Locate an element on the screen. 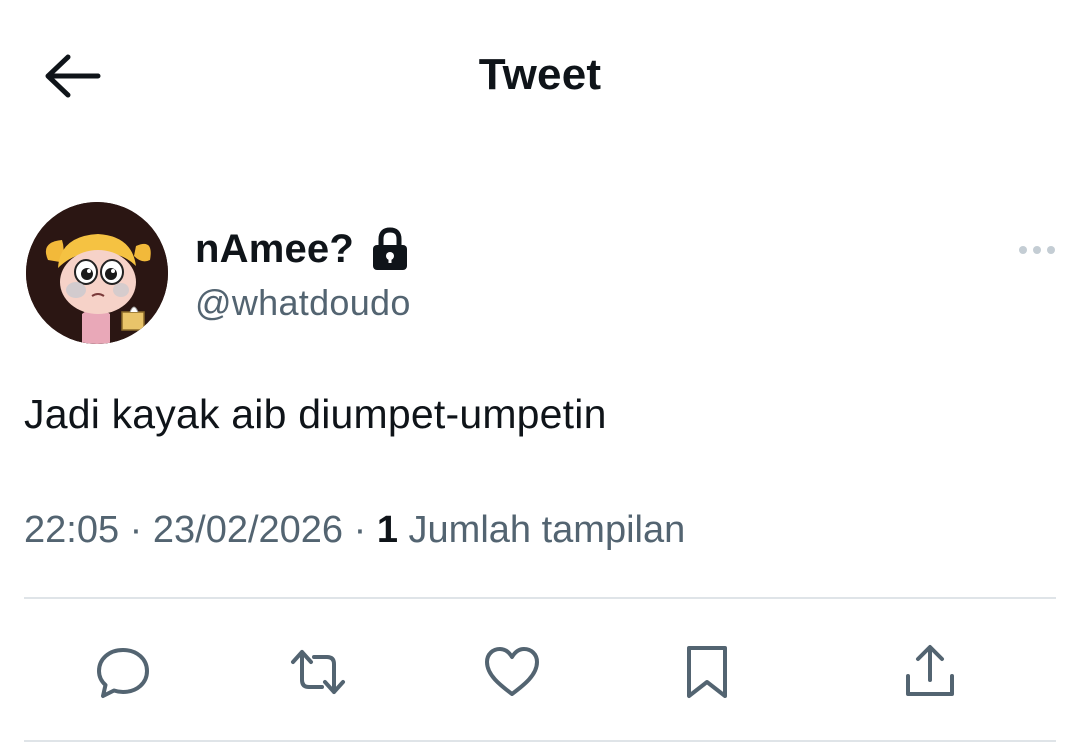  tweet-text: Jadi kayak aib diumpet-umpetin is located at coordinates (315, 414).